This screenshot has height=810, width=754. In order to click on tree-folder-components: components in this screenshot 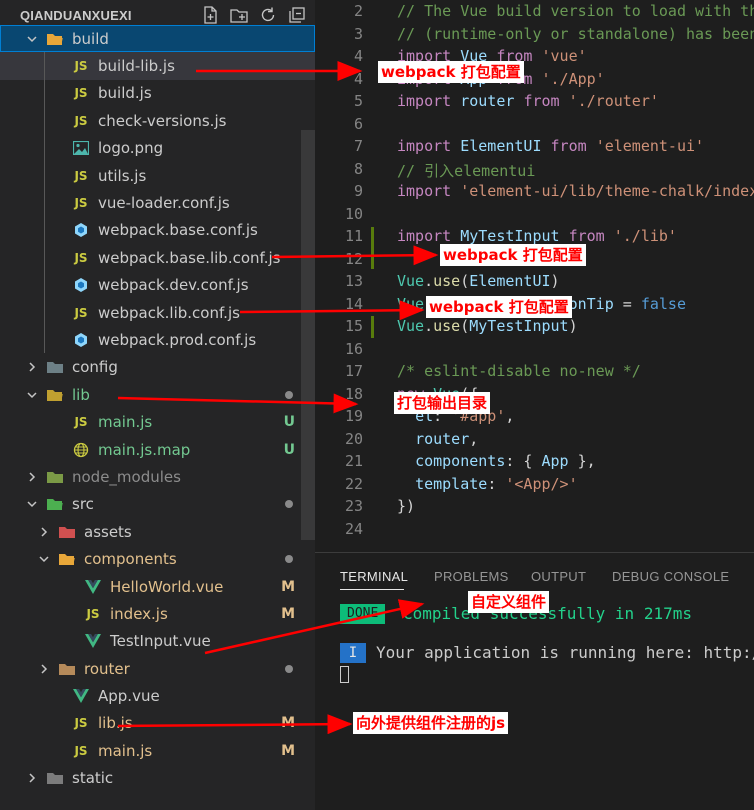, I will do `click(157, 558)`.